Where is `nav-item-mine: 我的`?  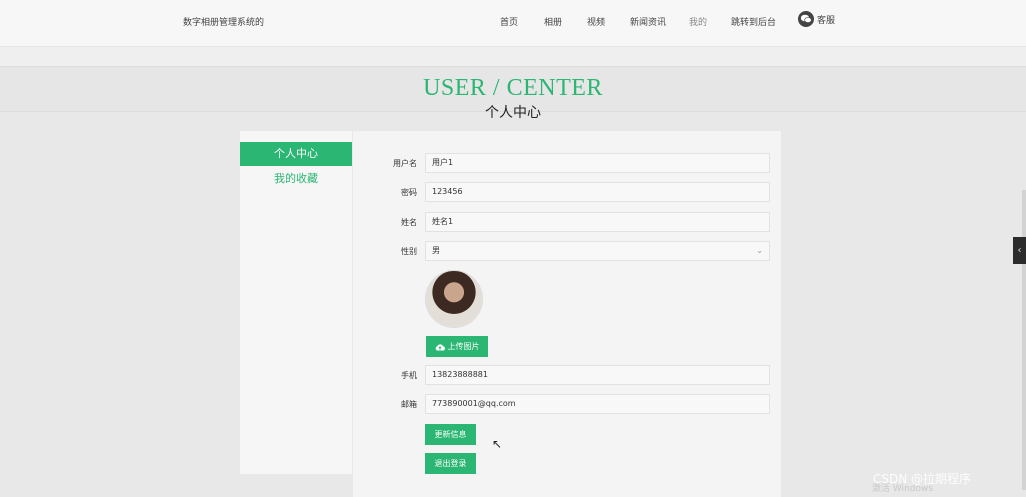
nav-item-mine: 我的 is located at coordinates (710, 21).